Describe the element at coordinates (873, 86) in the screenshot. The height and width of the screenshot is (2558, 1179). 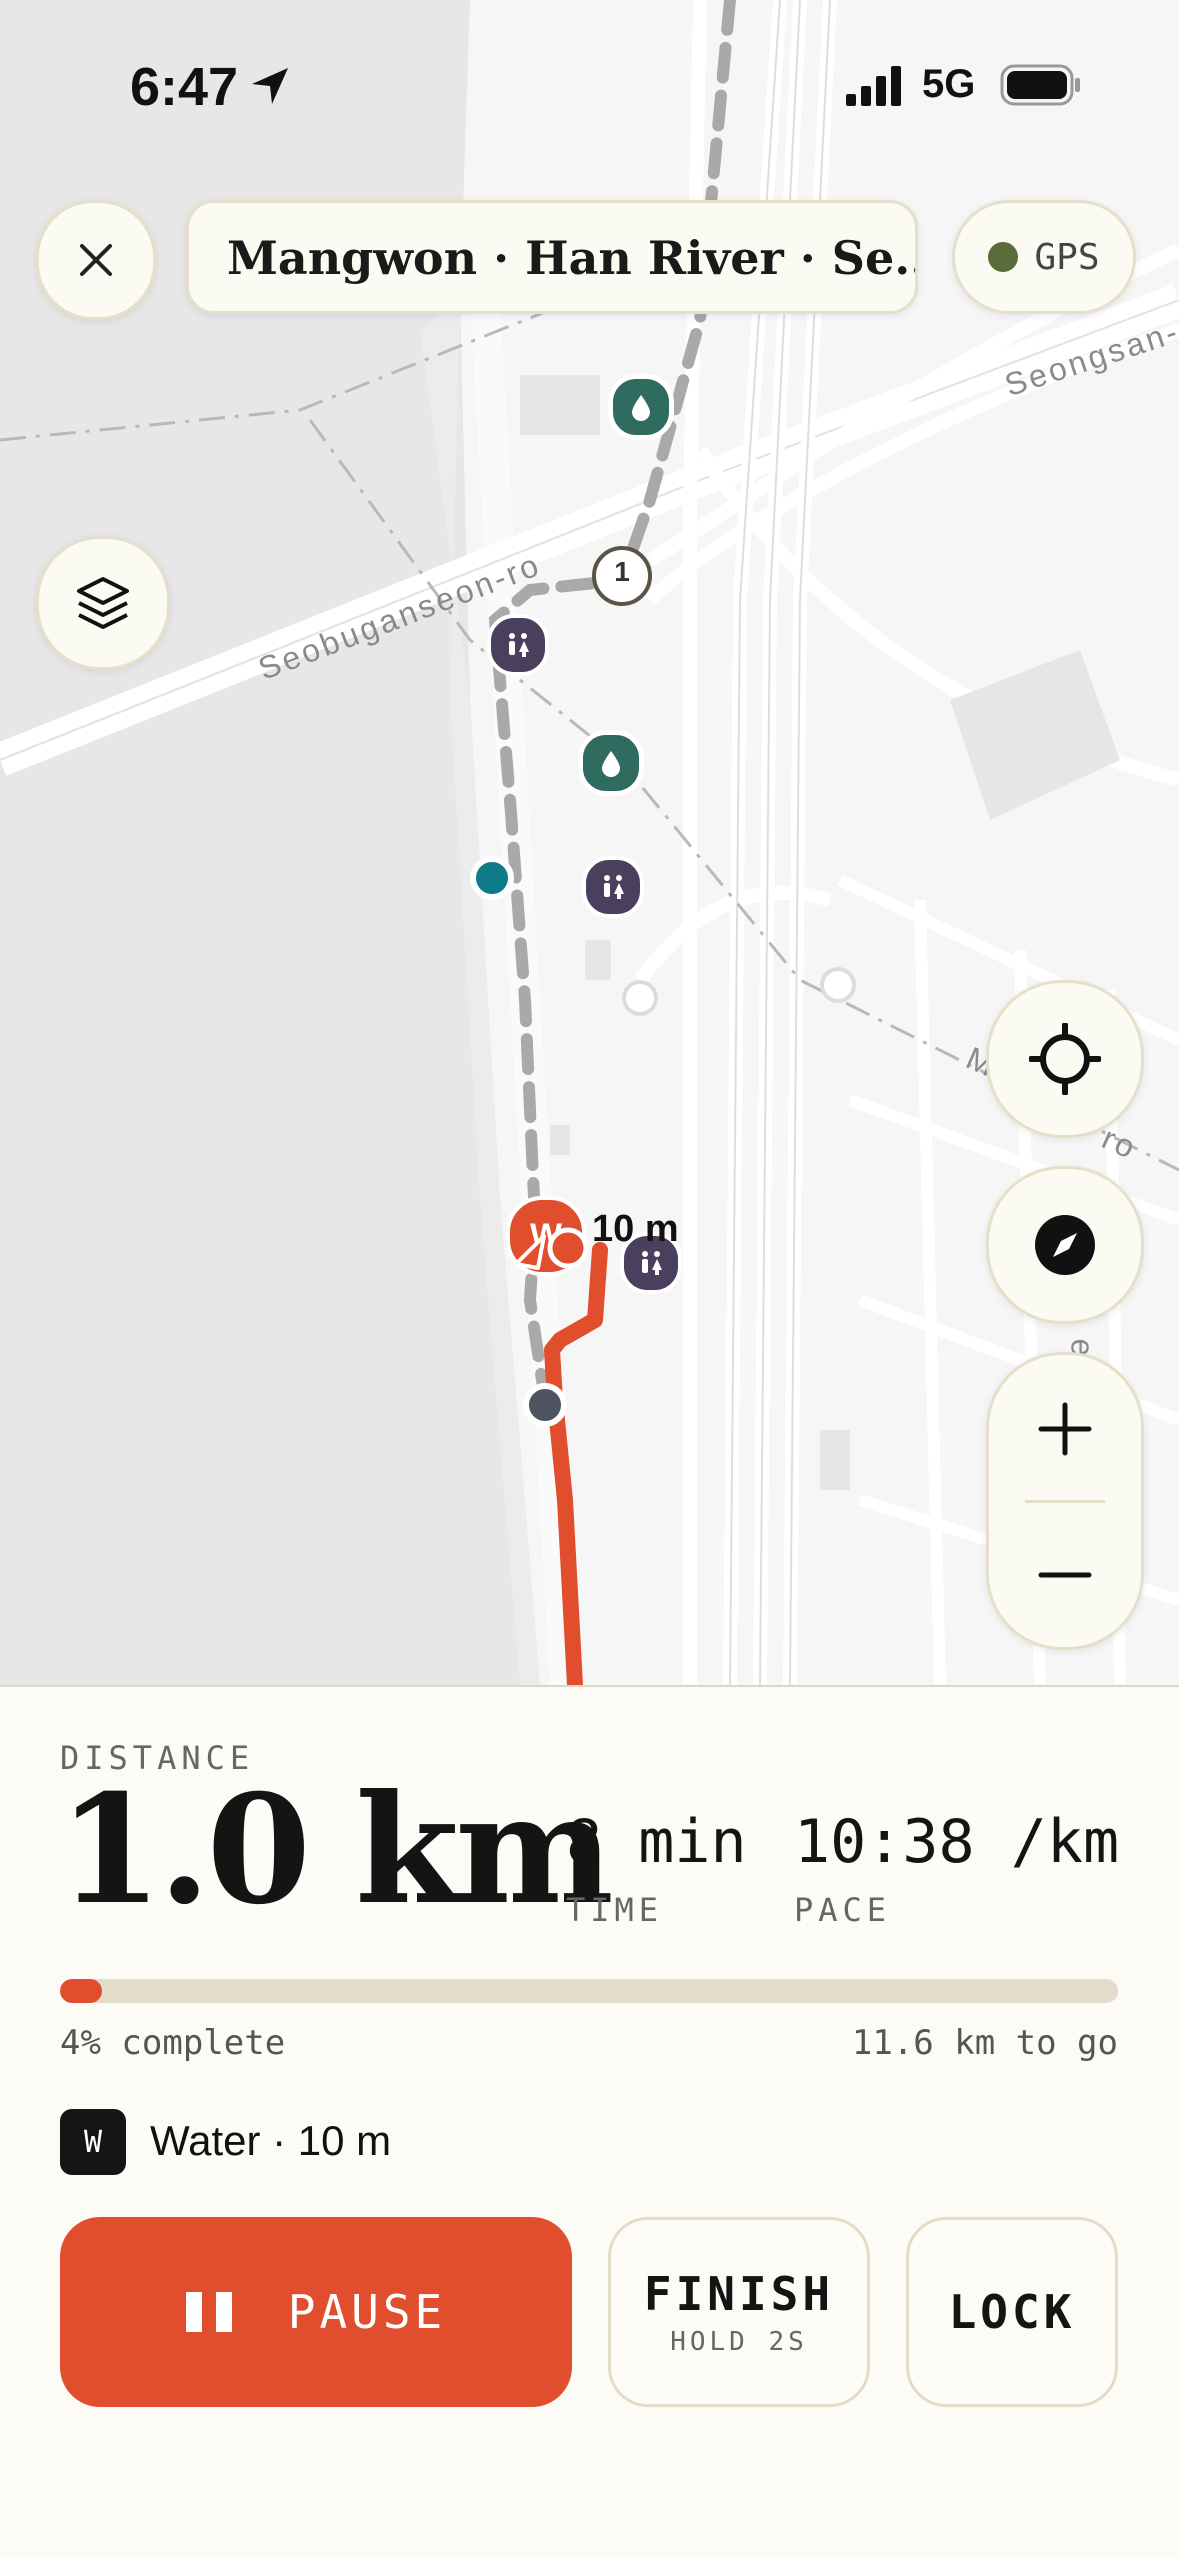
I see `signal-icon` at that location.